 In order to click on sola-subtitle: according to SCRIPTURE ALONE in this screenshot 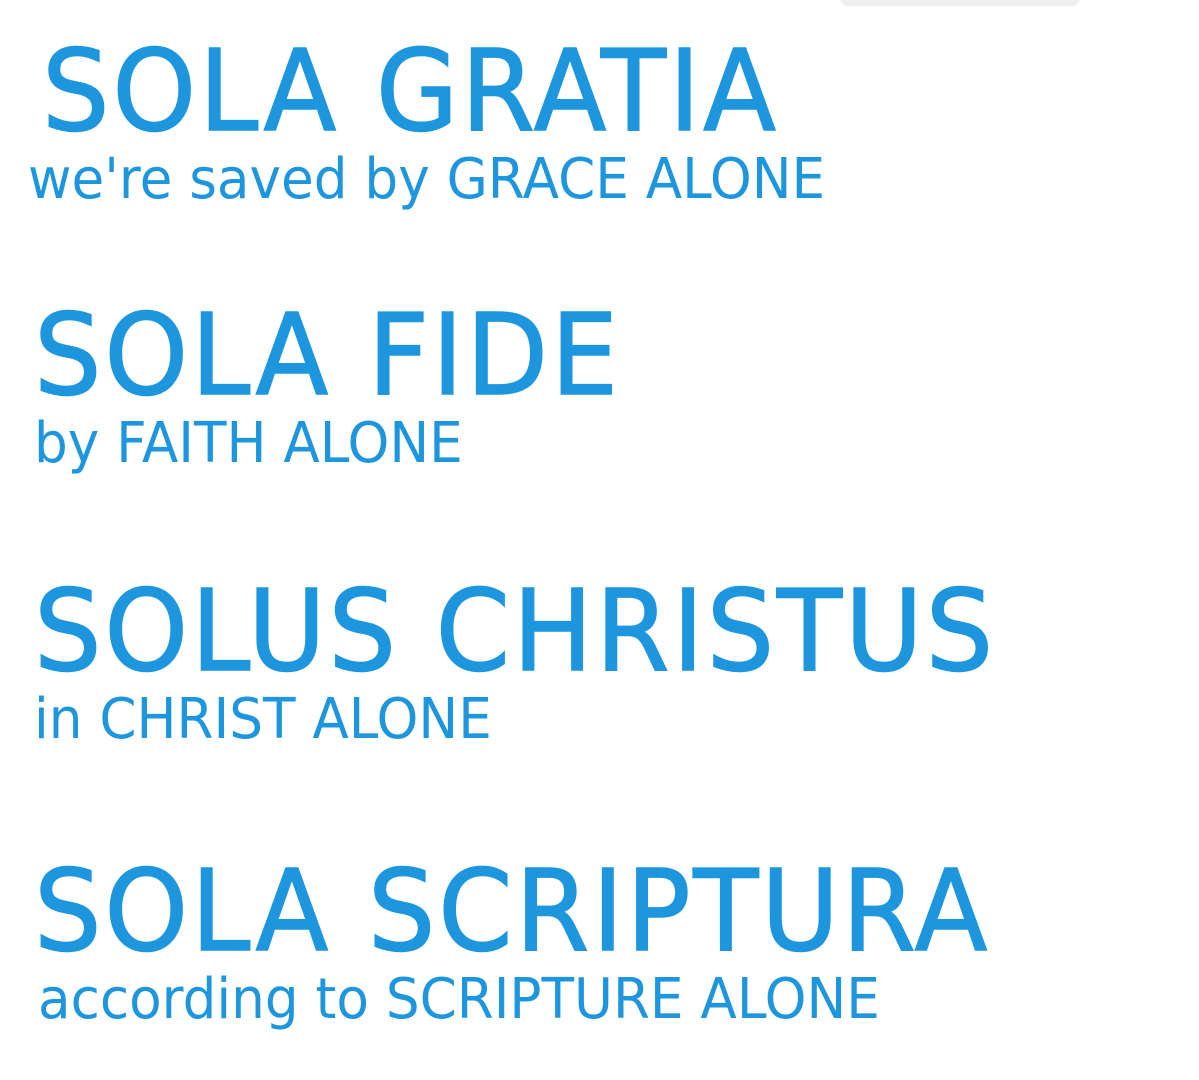, I will do `click(459, 999)`.